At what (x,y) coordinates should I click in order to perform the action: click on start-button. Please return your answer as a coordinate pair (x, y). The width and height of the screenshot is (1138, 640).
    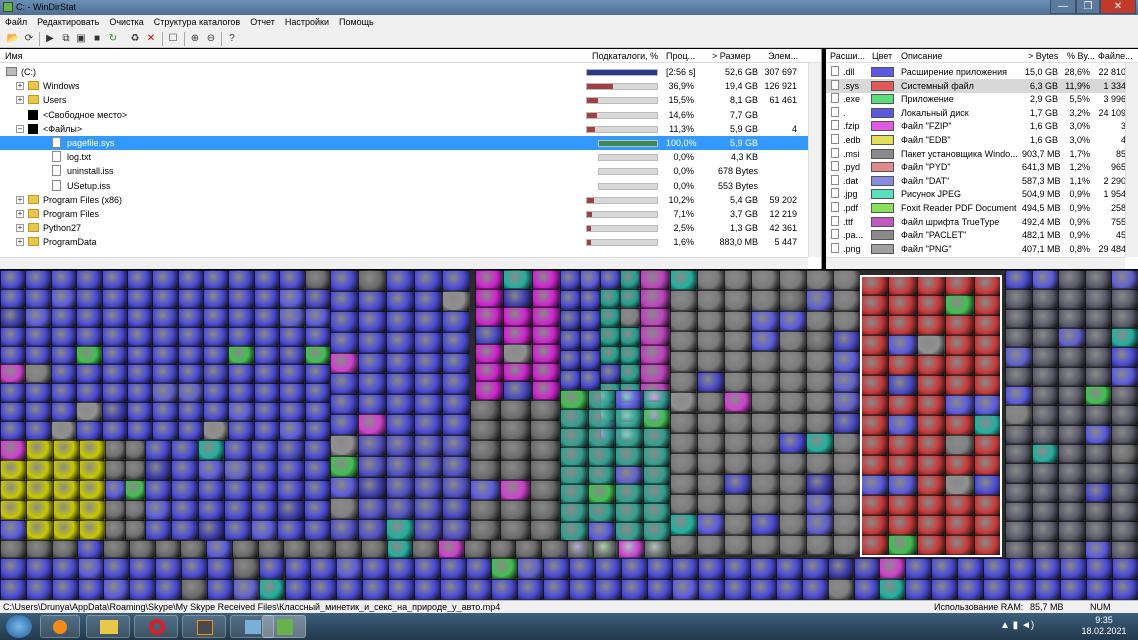
    Looking at the image, I should click on (19, 626).